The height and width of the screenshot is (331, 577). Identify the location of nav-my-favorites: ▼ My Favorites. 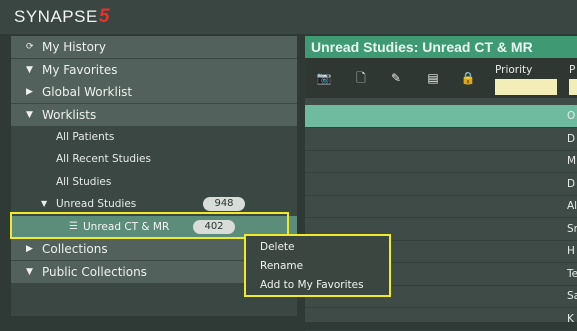
(154, 70).